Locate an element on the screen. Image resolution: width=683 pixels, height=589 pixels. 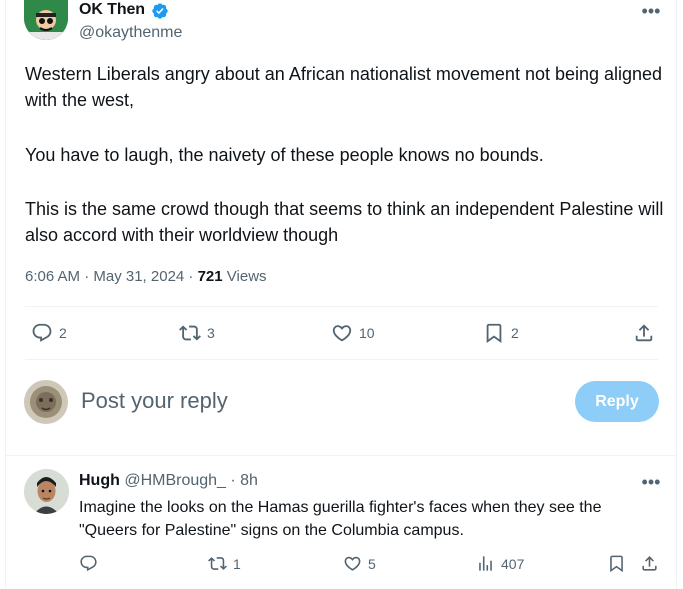
views-label: Views is located at coordinates (244, 276).